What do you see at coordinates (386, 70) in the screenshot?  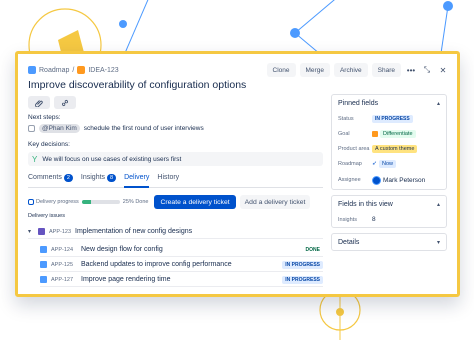 I see `share-button: Share` at bounding box center [386, 70].